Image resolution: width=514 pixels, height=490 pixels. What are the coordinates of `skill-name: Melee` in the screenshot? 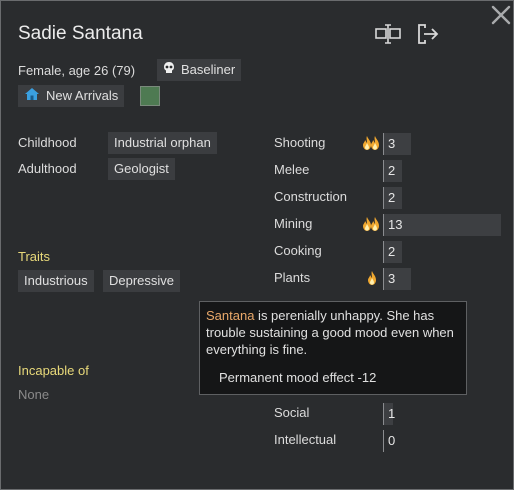 It's located at (292, 169).